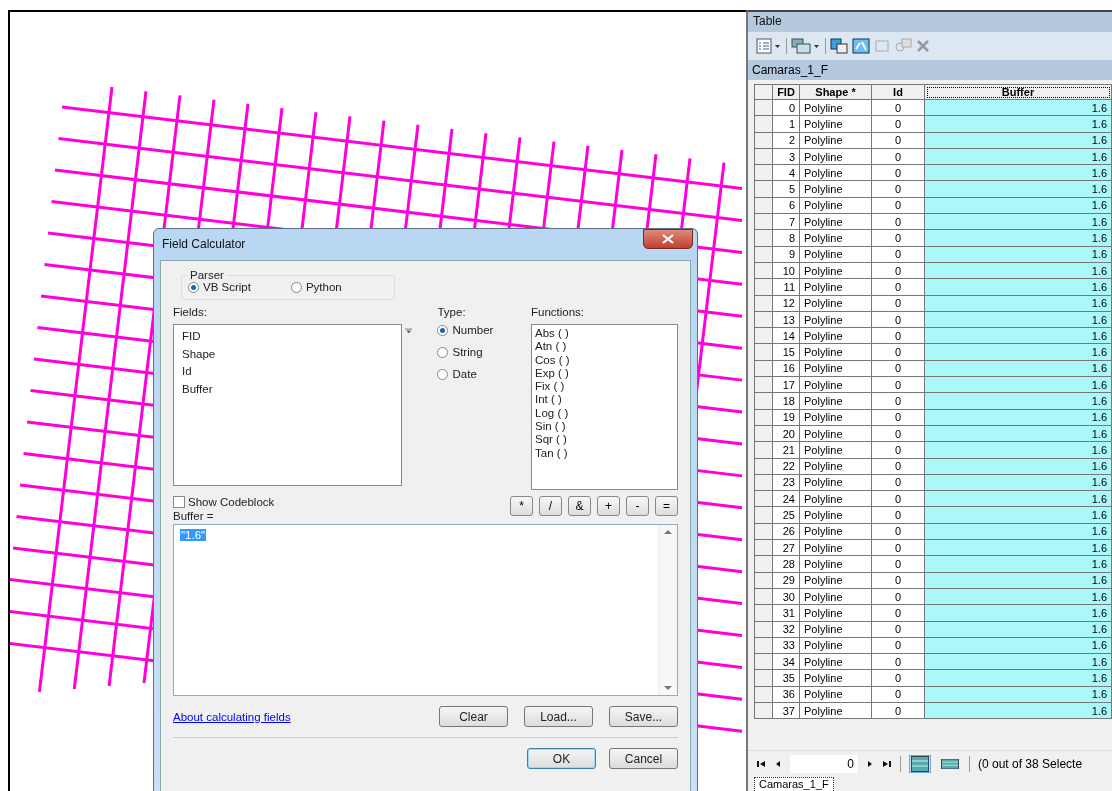  What do you see at coordinates (579, 506) in the screenshot?
I see `operator-button: &` at bounding box center [579, 506].